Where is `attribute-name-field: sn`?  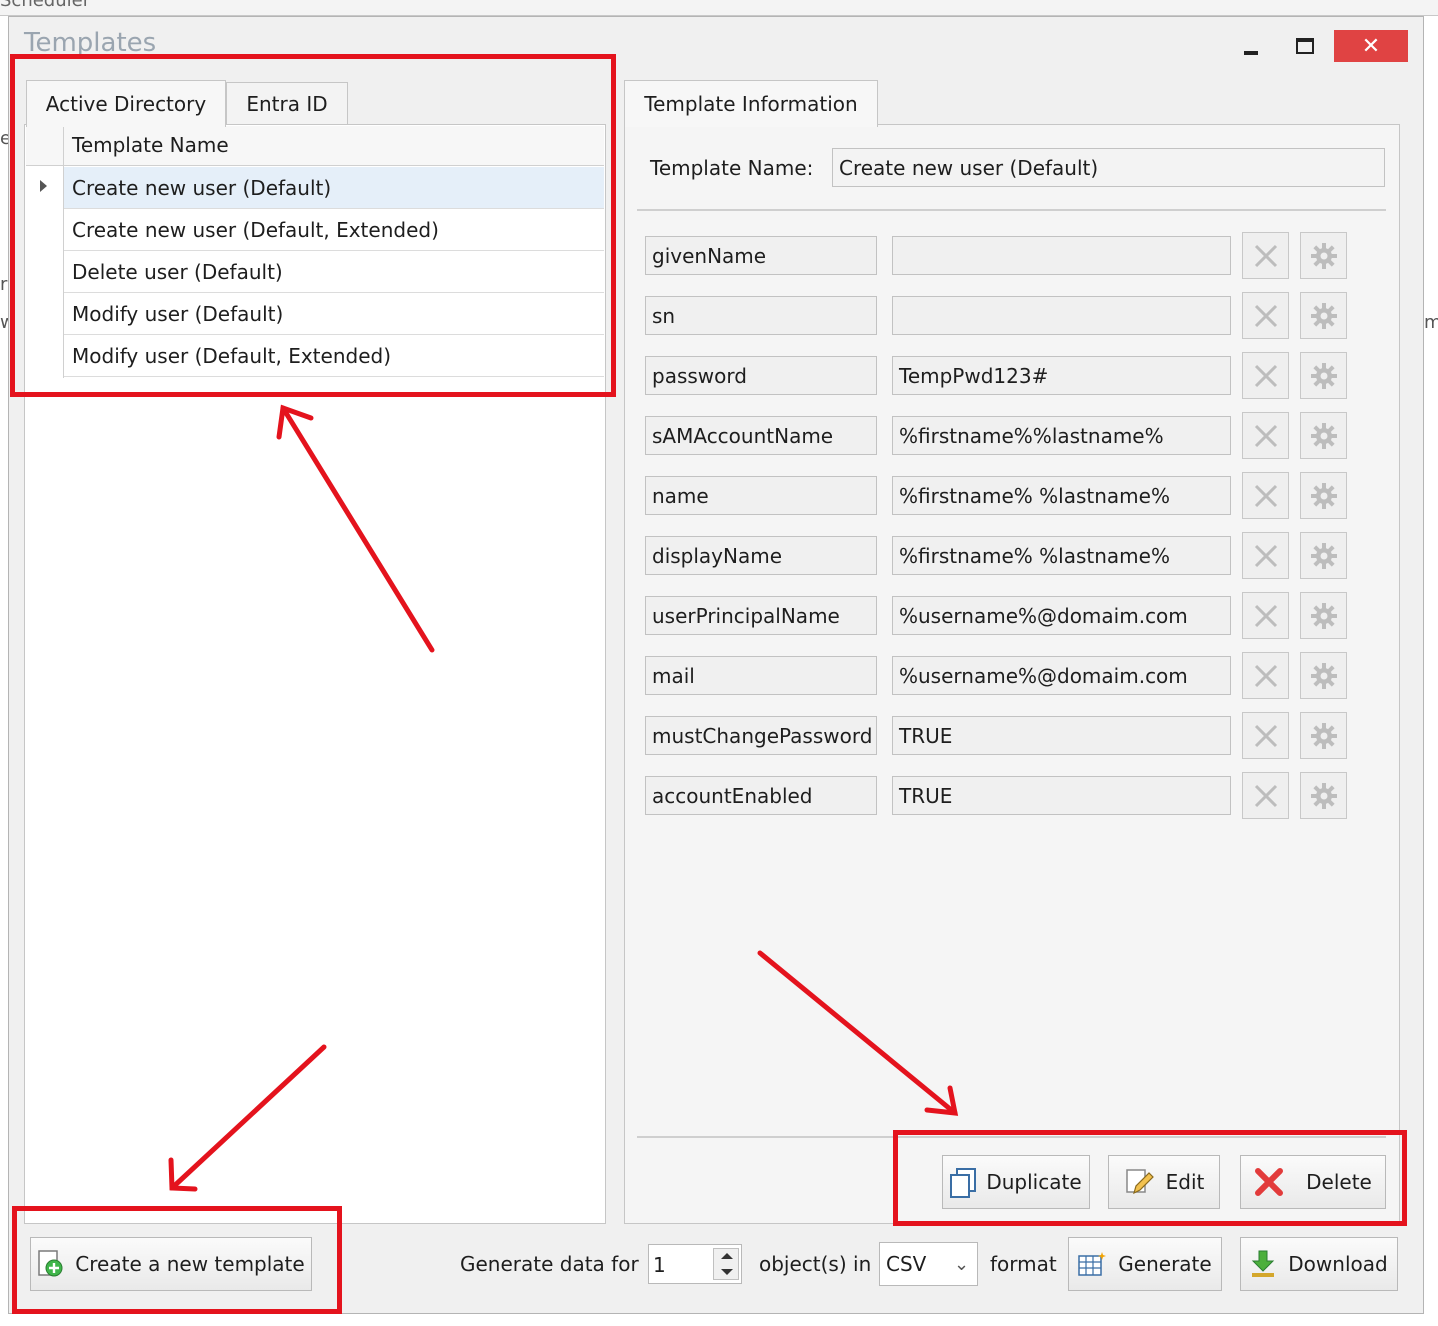
attribute-name-field: sn is located at coordinates (761, 315).